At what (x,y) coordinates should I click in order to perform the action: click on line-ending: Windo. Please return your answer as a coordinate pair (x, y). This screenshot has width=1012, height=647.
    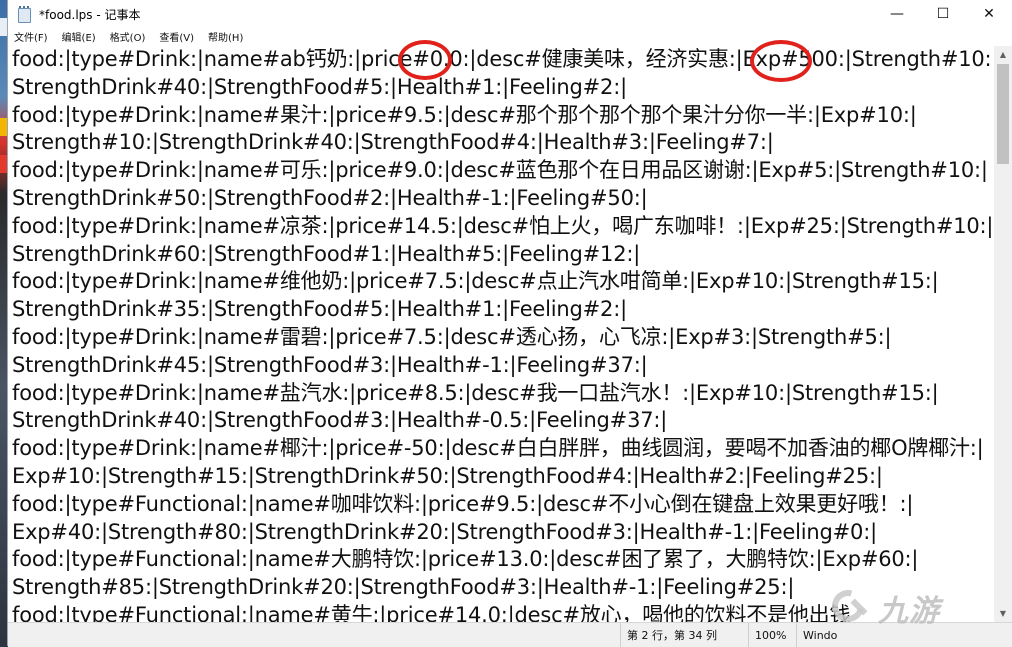
    Looking at the image, I should click on (826, 635).